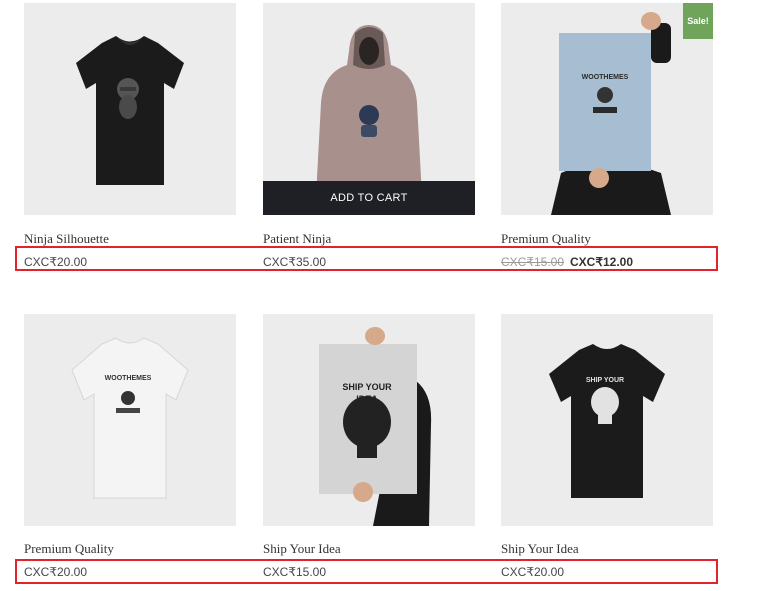  Describe the element at coordinates (369, 198) in the screenshot. I see `add-to-cart-button: ADD TO CART` at that location.